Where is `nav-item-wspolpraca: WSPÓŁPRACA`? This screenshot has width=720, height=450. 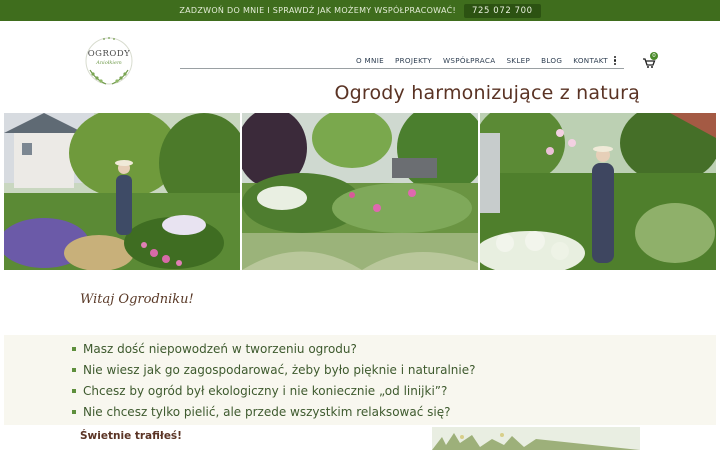 nav-item-wspolpraca: WSPÓŁPRACA is located at coordinates (469, 60).